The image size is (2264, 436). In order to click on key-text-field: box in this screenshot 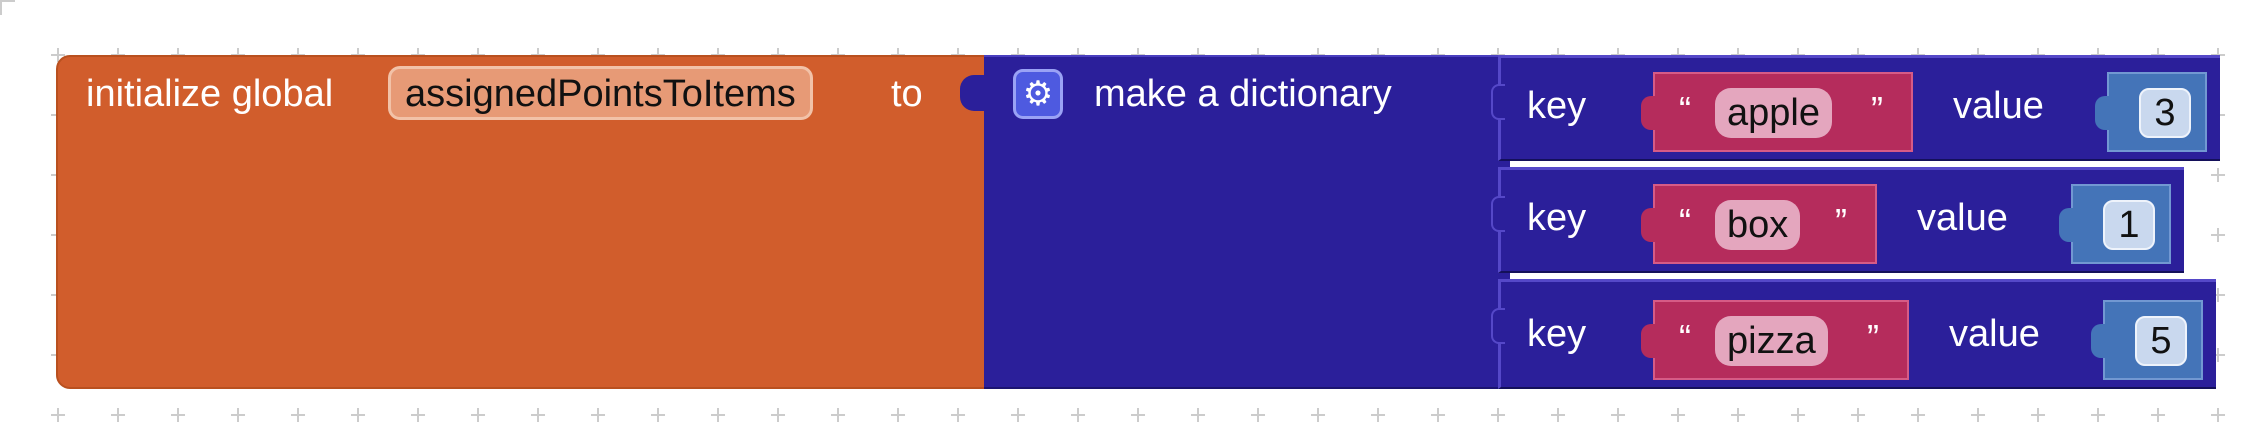, I will do `click(1758, 225)`.